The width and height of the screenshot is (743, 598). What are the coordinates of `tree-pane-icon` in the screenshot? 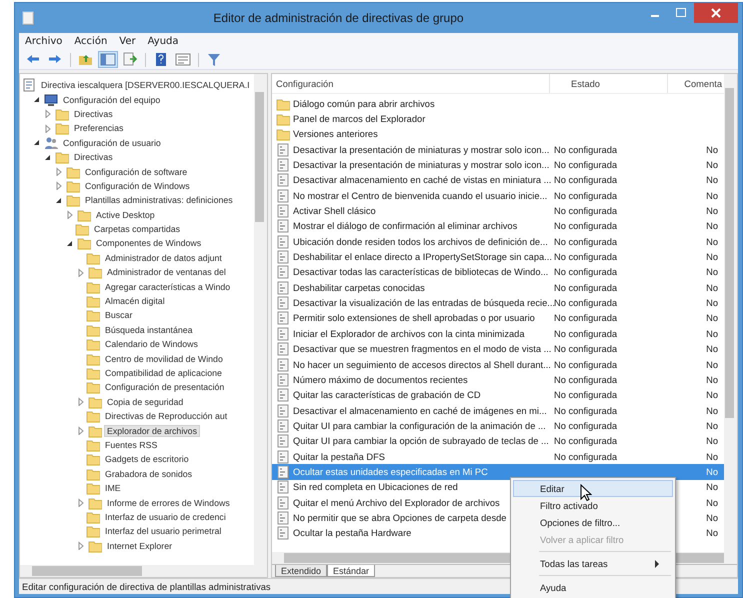 It's located at (108, 59).